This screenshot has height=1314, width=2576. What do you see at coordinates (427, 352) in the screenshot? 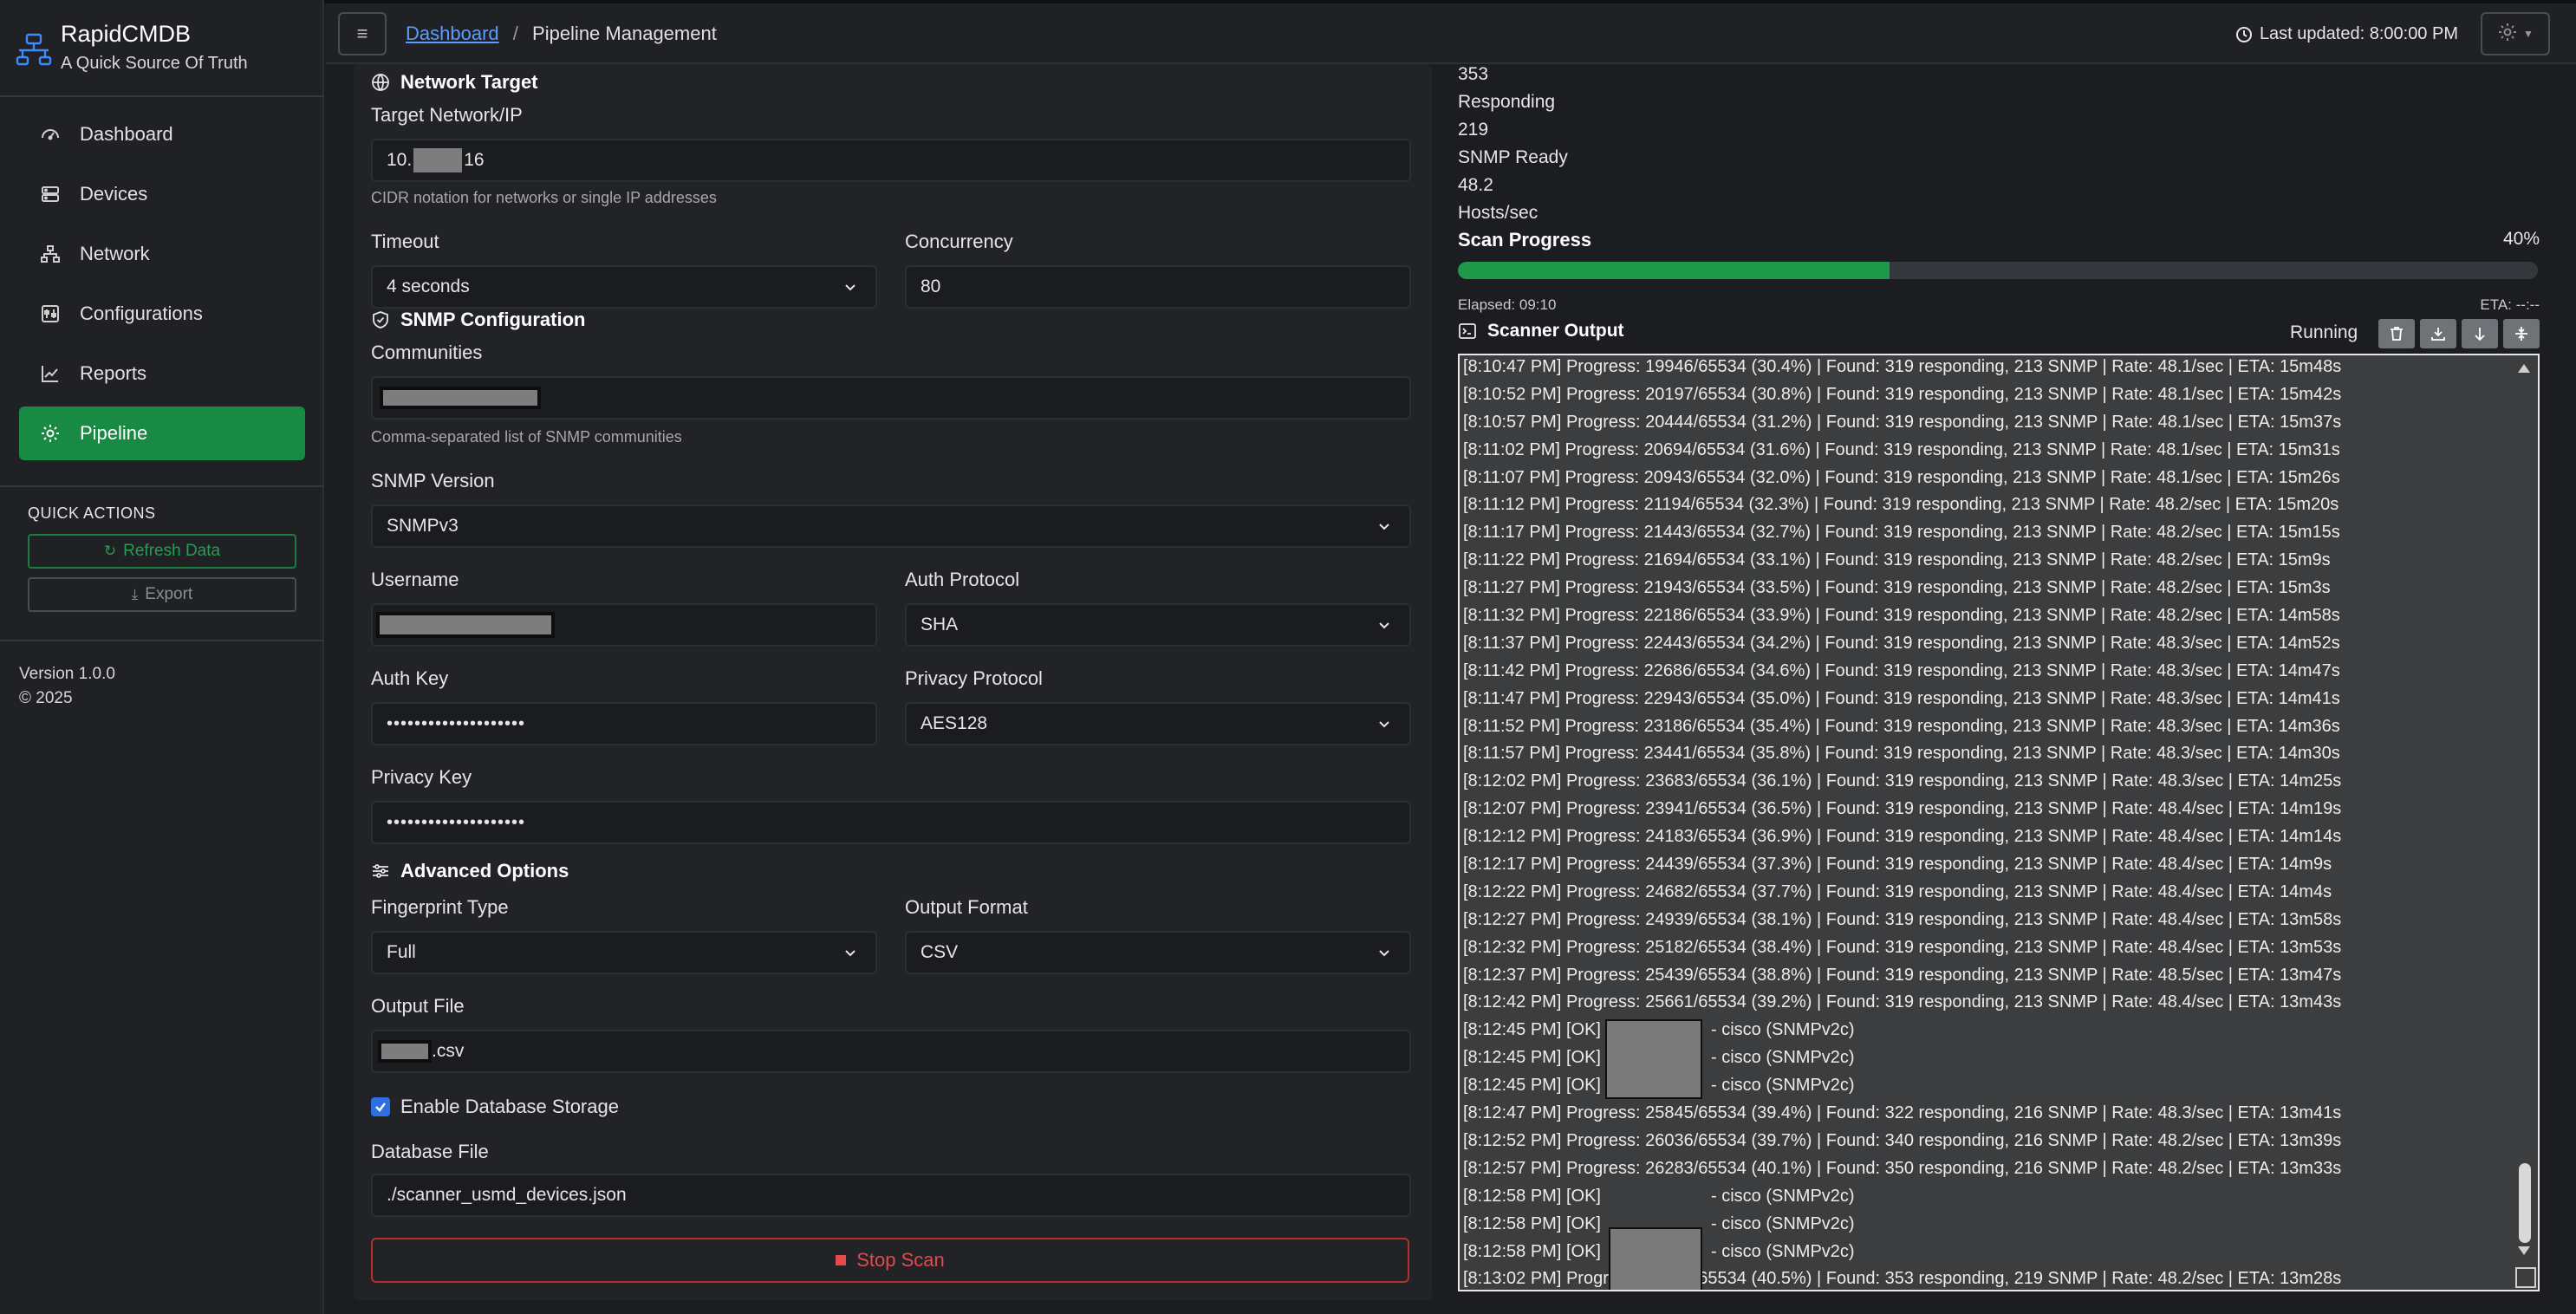
I see `communities-label: Communities` at bounding box center [427, 352].